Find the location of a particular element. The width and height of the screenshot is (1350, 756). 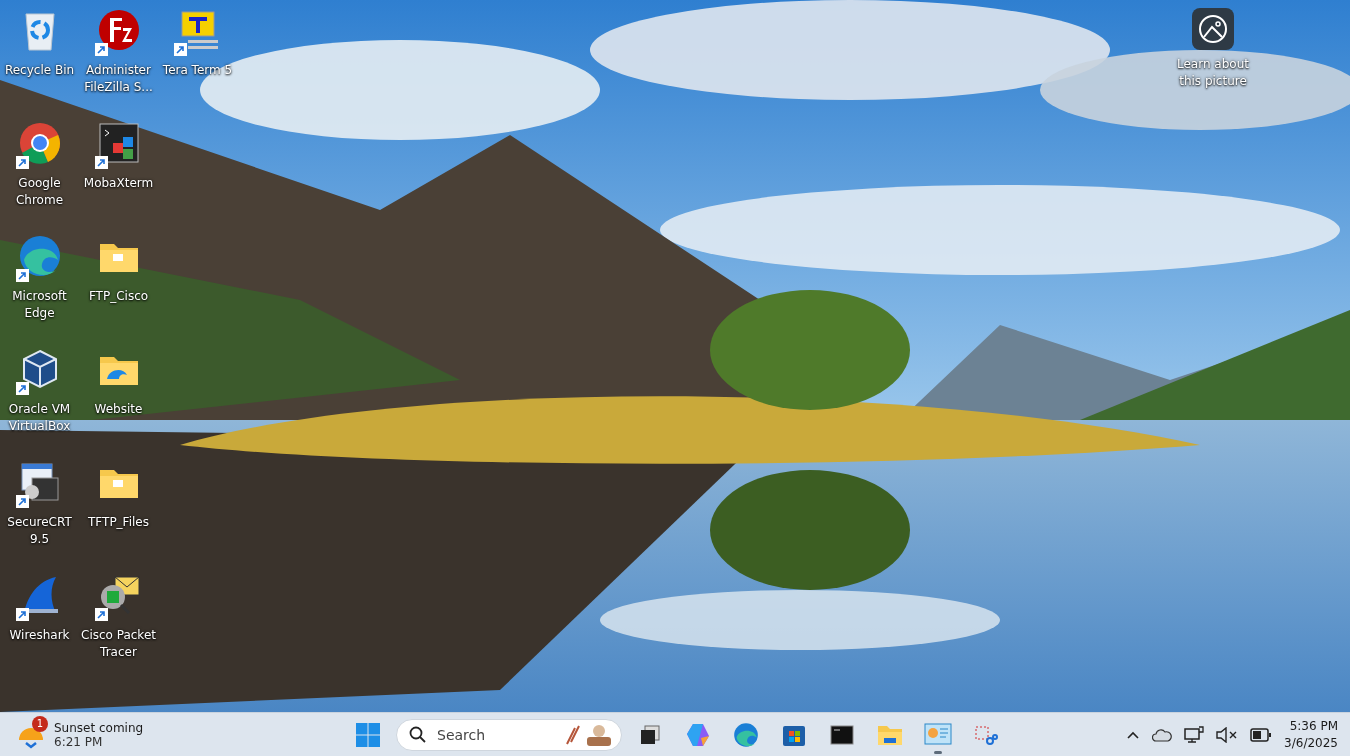

weather-time: 6:21 PM is located at coordinates (78, 741).